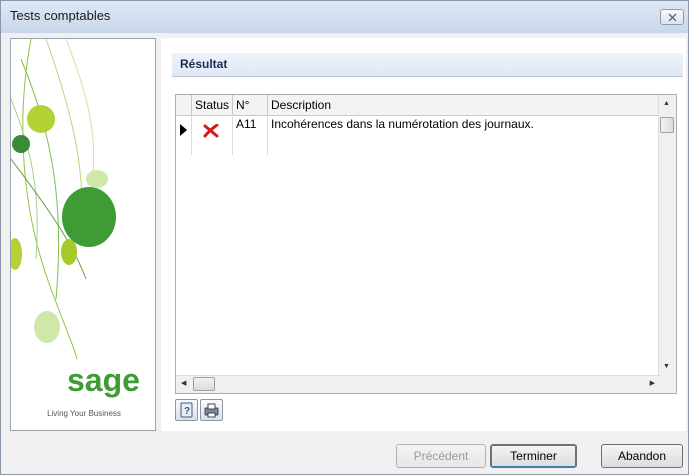  I want to click on scroll-down-arrow-icon: ▼, so click(666, 367).